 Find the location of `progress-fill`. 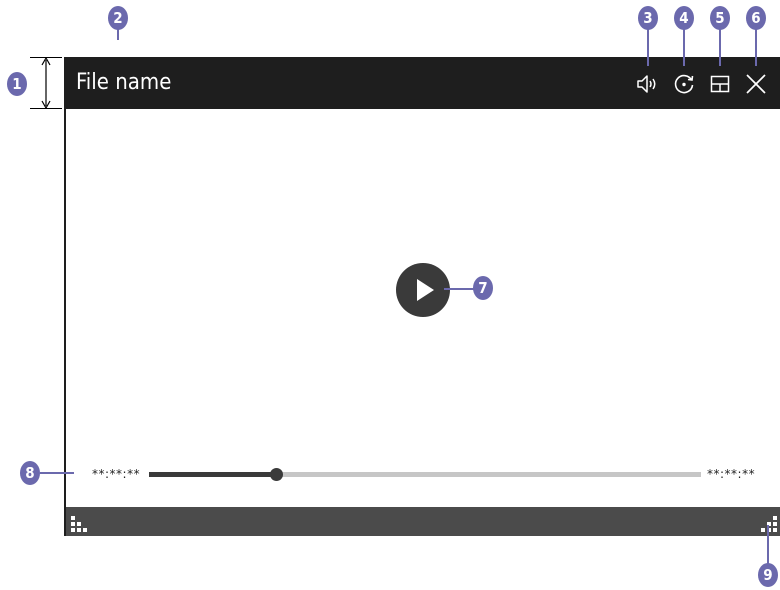

progress-fill is located at coordinates (212, 474).